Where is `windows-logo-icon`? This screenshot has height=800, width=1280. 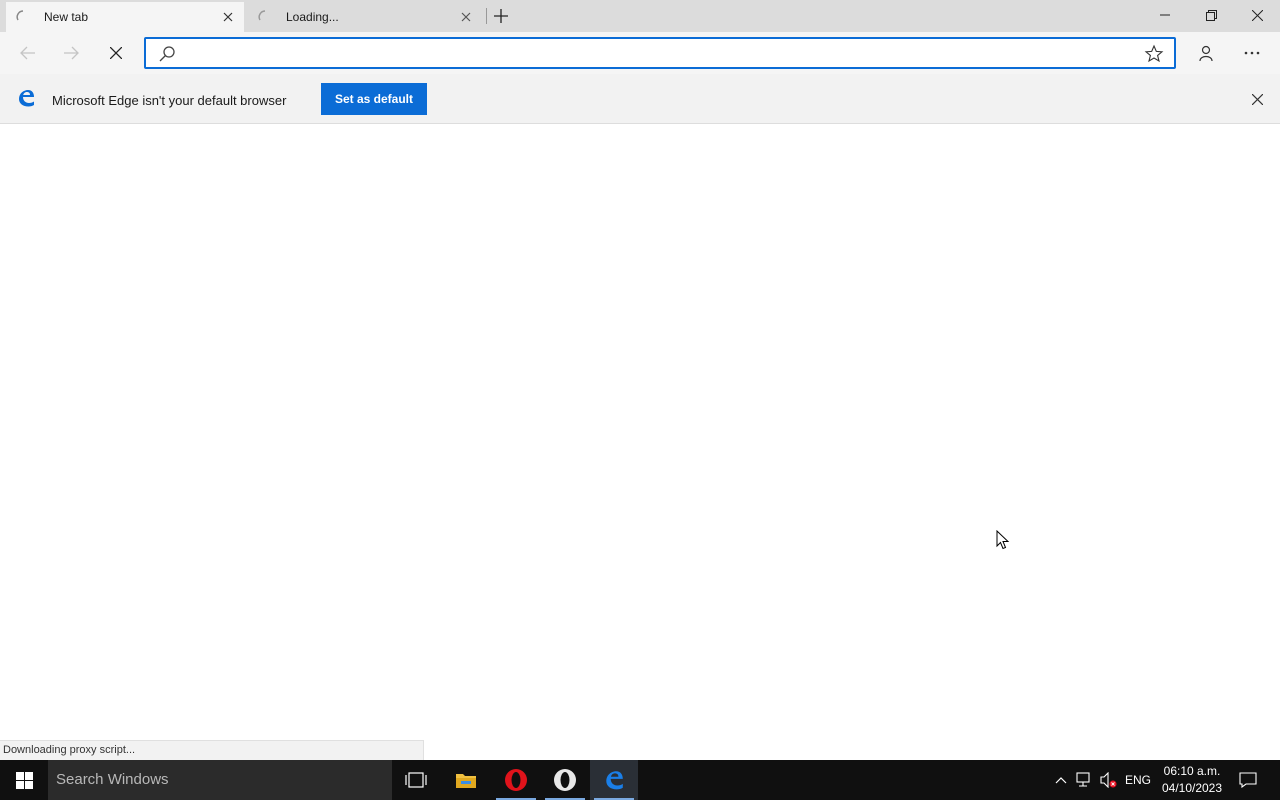 windows-logo-icon is located at coordinates (24, 780).